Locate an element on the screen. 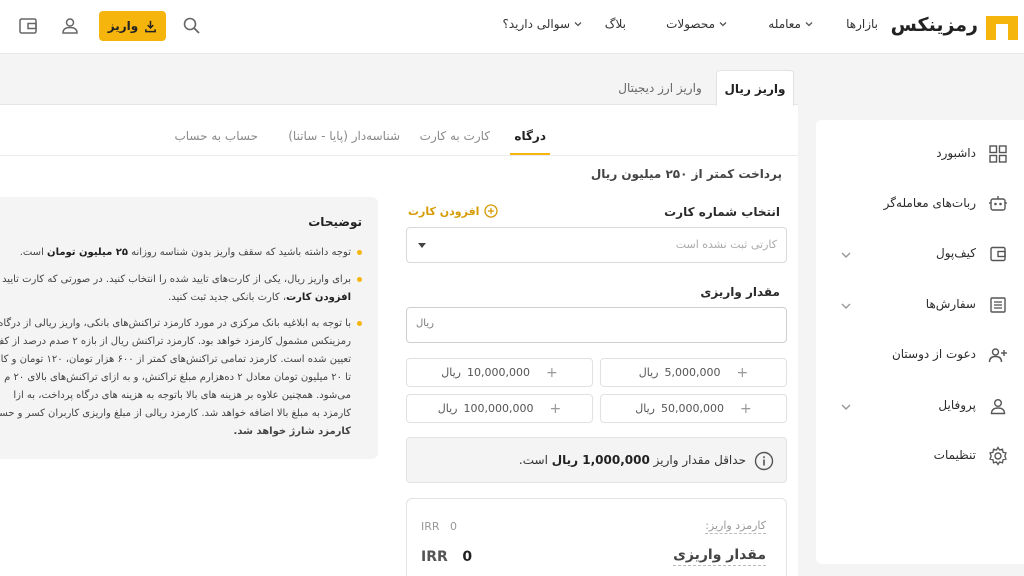  minimum-note-suffix: است. is located at coordinates (533, 460).